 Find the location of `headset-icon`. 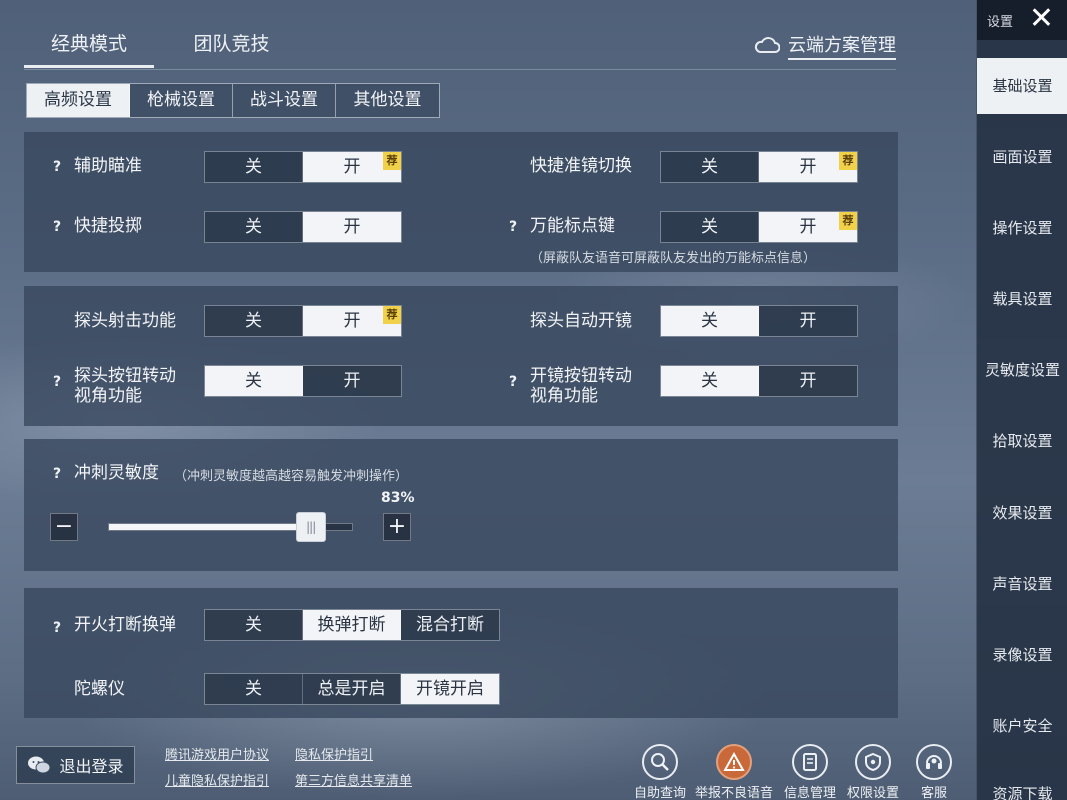

headset-icon is located at coordinates (934, 762).